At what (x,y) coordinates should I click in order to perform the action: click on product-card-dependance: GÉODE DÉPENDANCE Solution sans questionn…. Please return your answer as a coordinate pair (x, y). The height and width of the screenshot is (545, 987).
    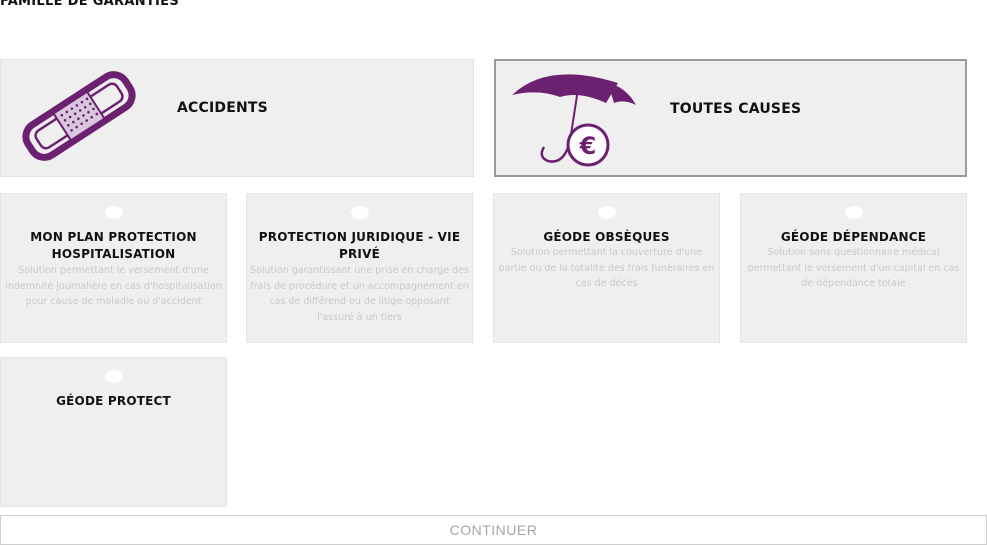
    Looking at the image, I should click on (853, 268).